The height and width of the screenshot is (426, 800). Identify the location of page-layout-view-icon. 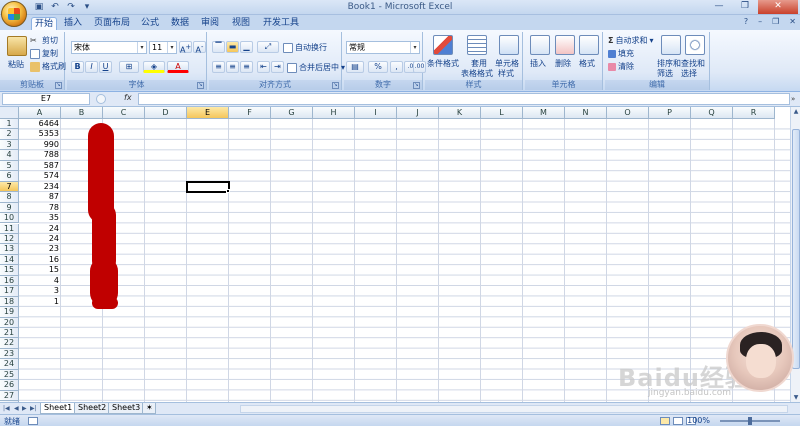
(678, 421).